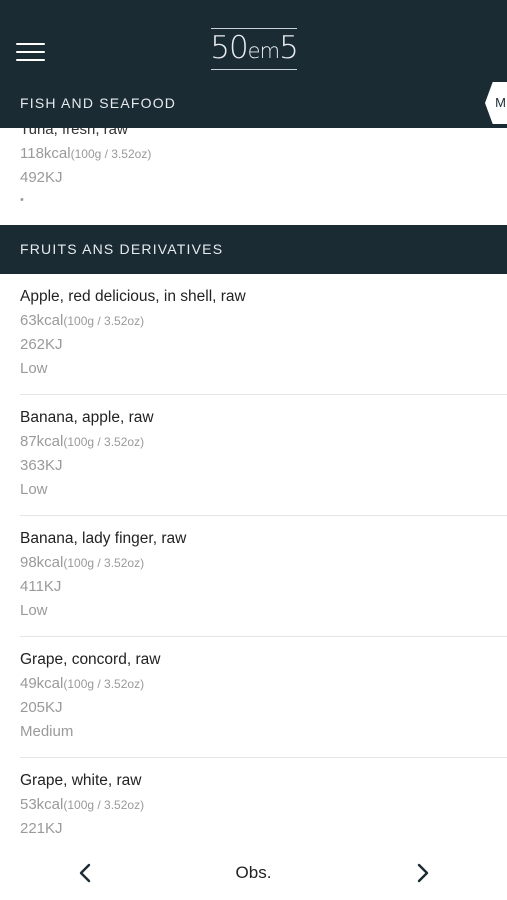  What do you see at coordinates (82, 562) in the screenshot?
I see `food-kcal: 98kcal(100g / 3.52oz)` at bounding box center [82, 562].